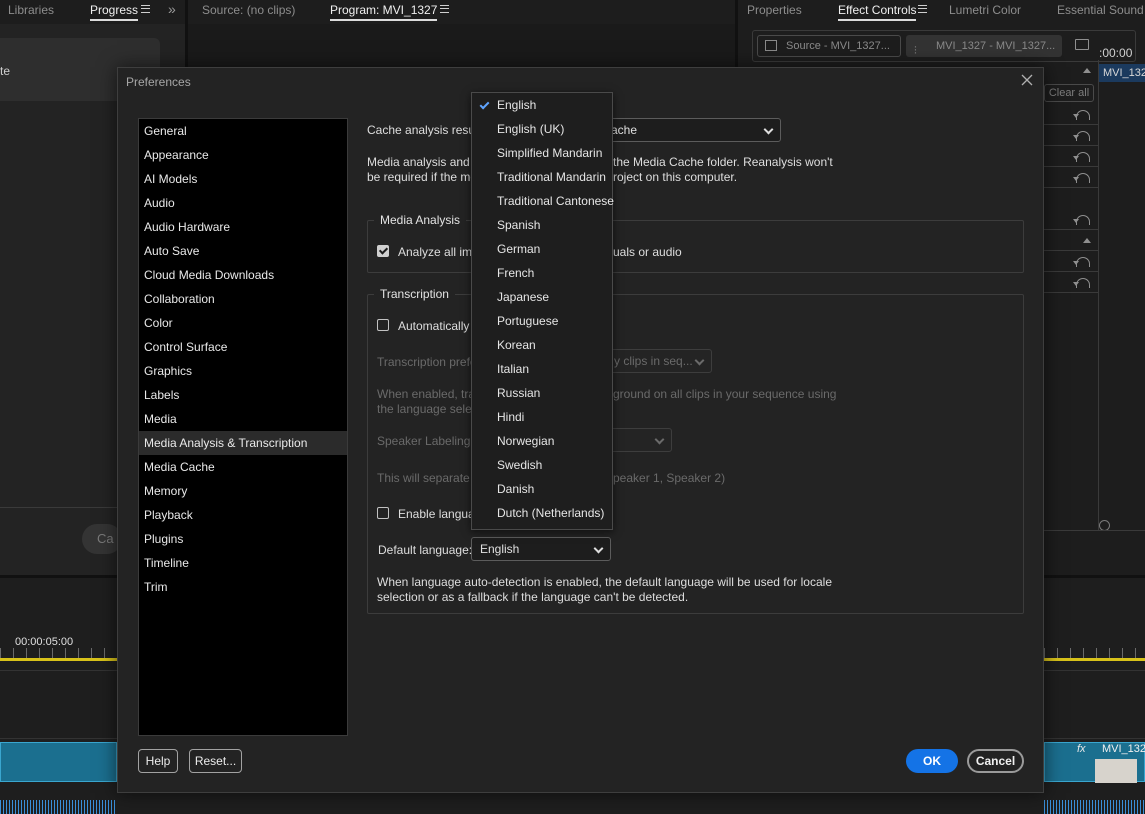 The height and width of the screenshot is (814, 1145). What do you see at coordinates (243, 251) in the screenshot?
I see `category-item: Auto Save` at bounding box center [243, 251].